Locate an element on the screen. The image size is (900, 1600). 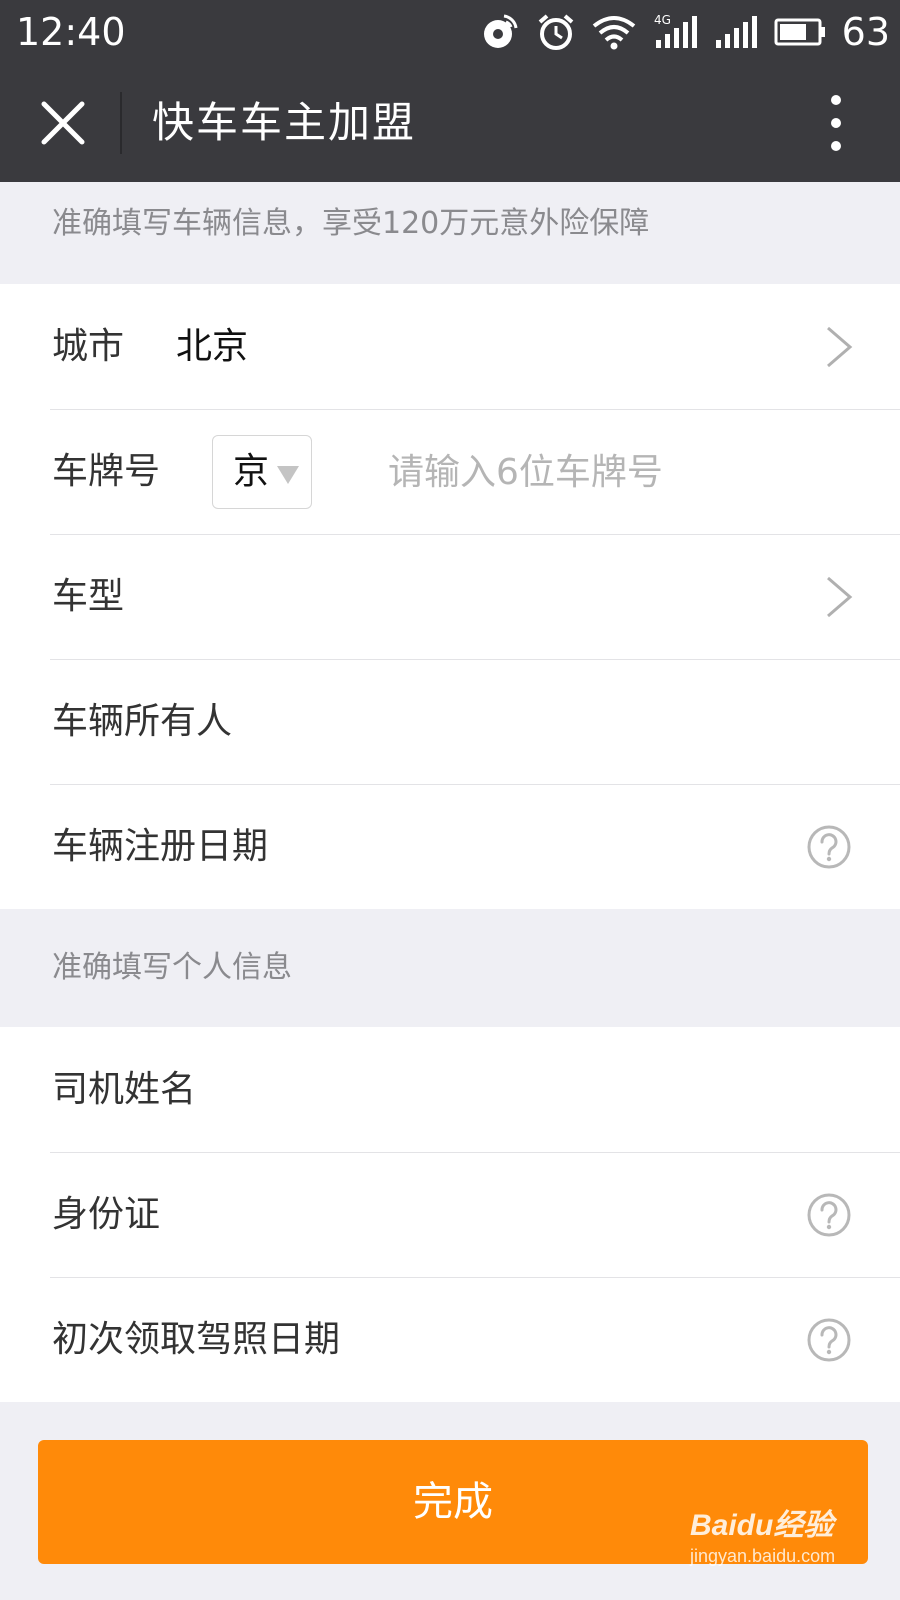
status-bar: 12:40 4G 63 is located at coordinates (450, 32).